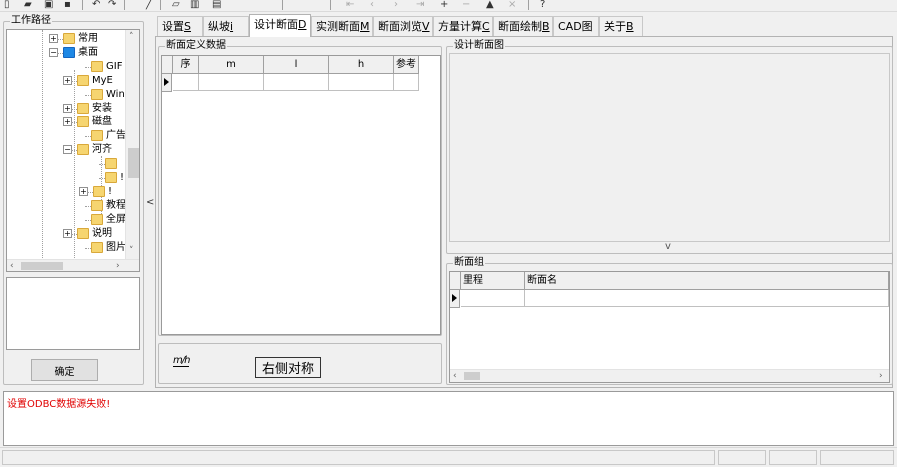 Image resolution: width=897 pixels, height=467 pixels. What do you see at coordinates (523, 26) in the screenshot?
I see `tab-6: 断面绘制B` at bounding box center [523, 26].